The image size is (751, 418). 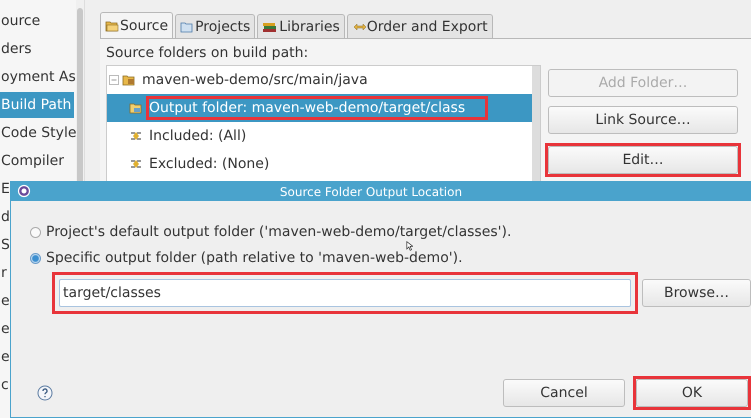 I want to click on tab: Source, so click(x=137, y=25).